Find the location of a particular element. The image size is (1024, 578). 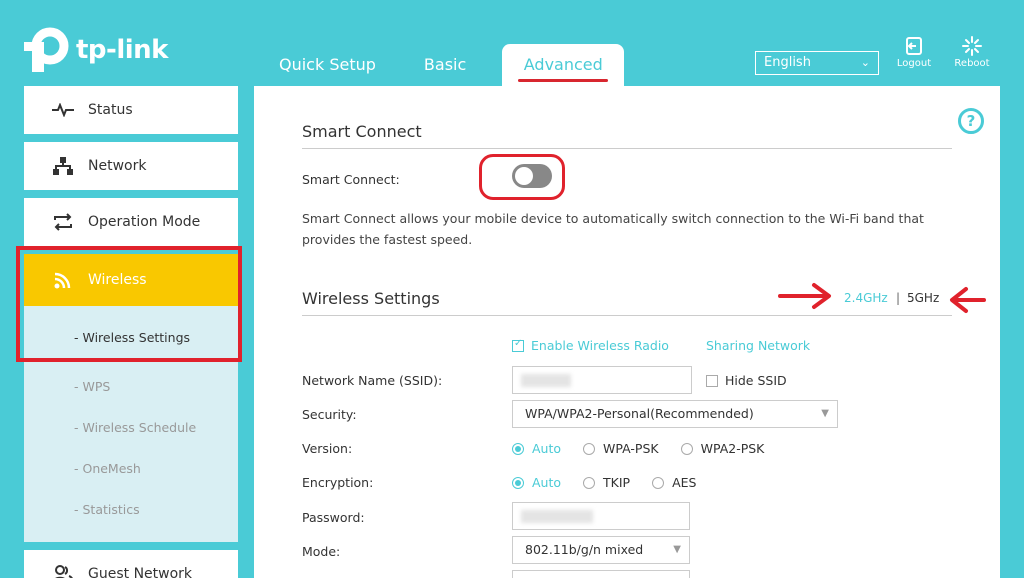

encryption-option-aes: AES is located at coordinates (674, 482).